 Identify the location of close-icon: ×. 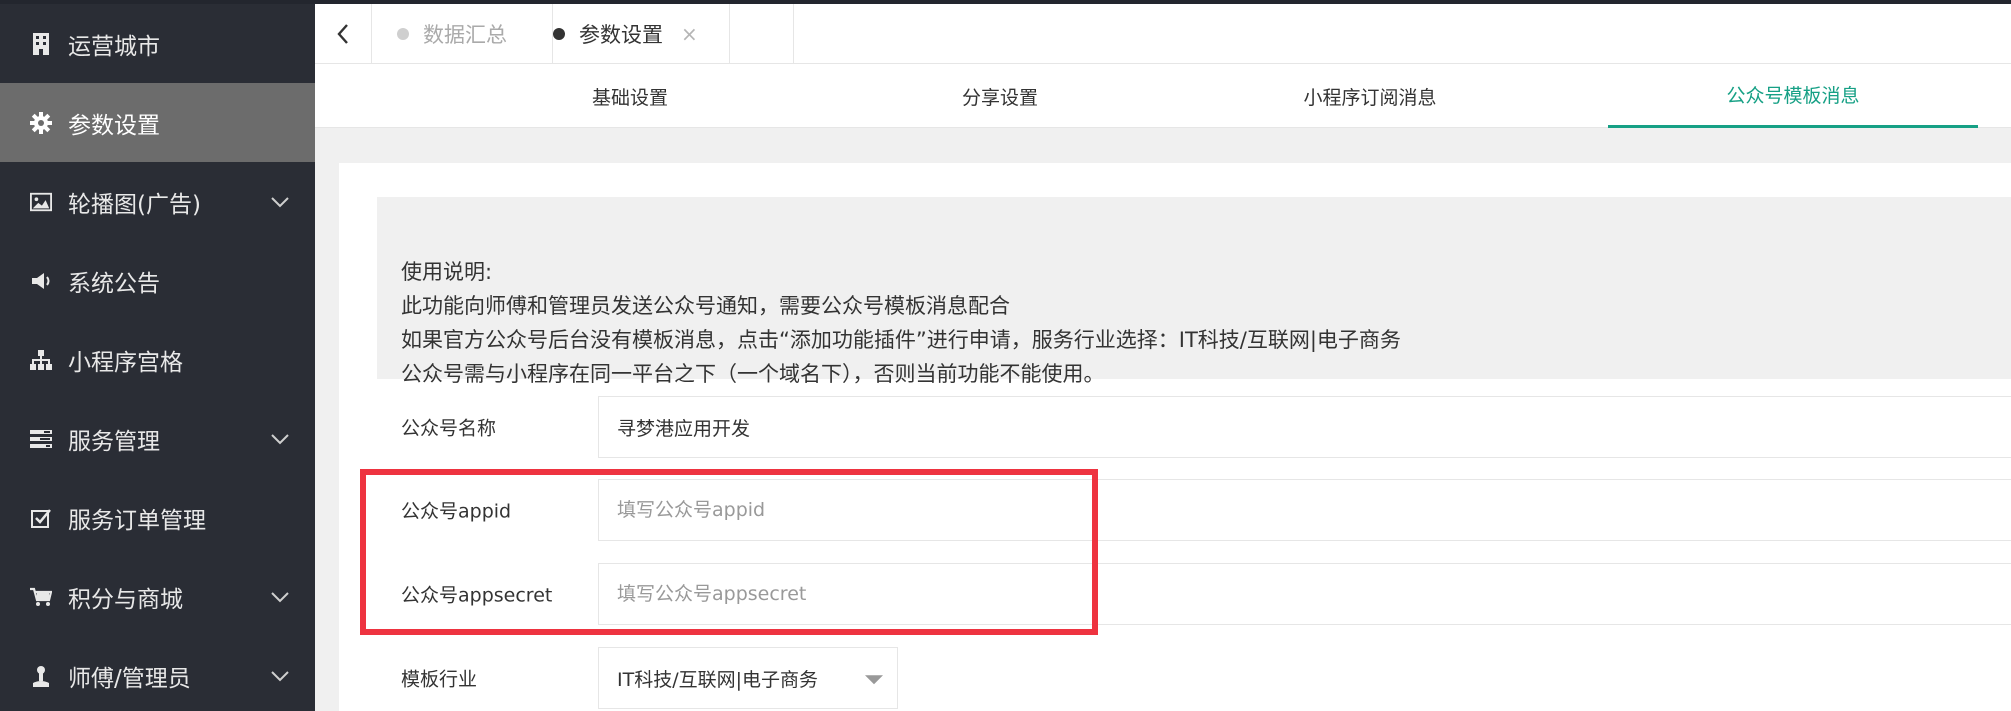
(689, 34).